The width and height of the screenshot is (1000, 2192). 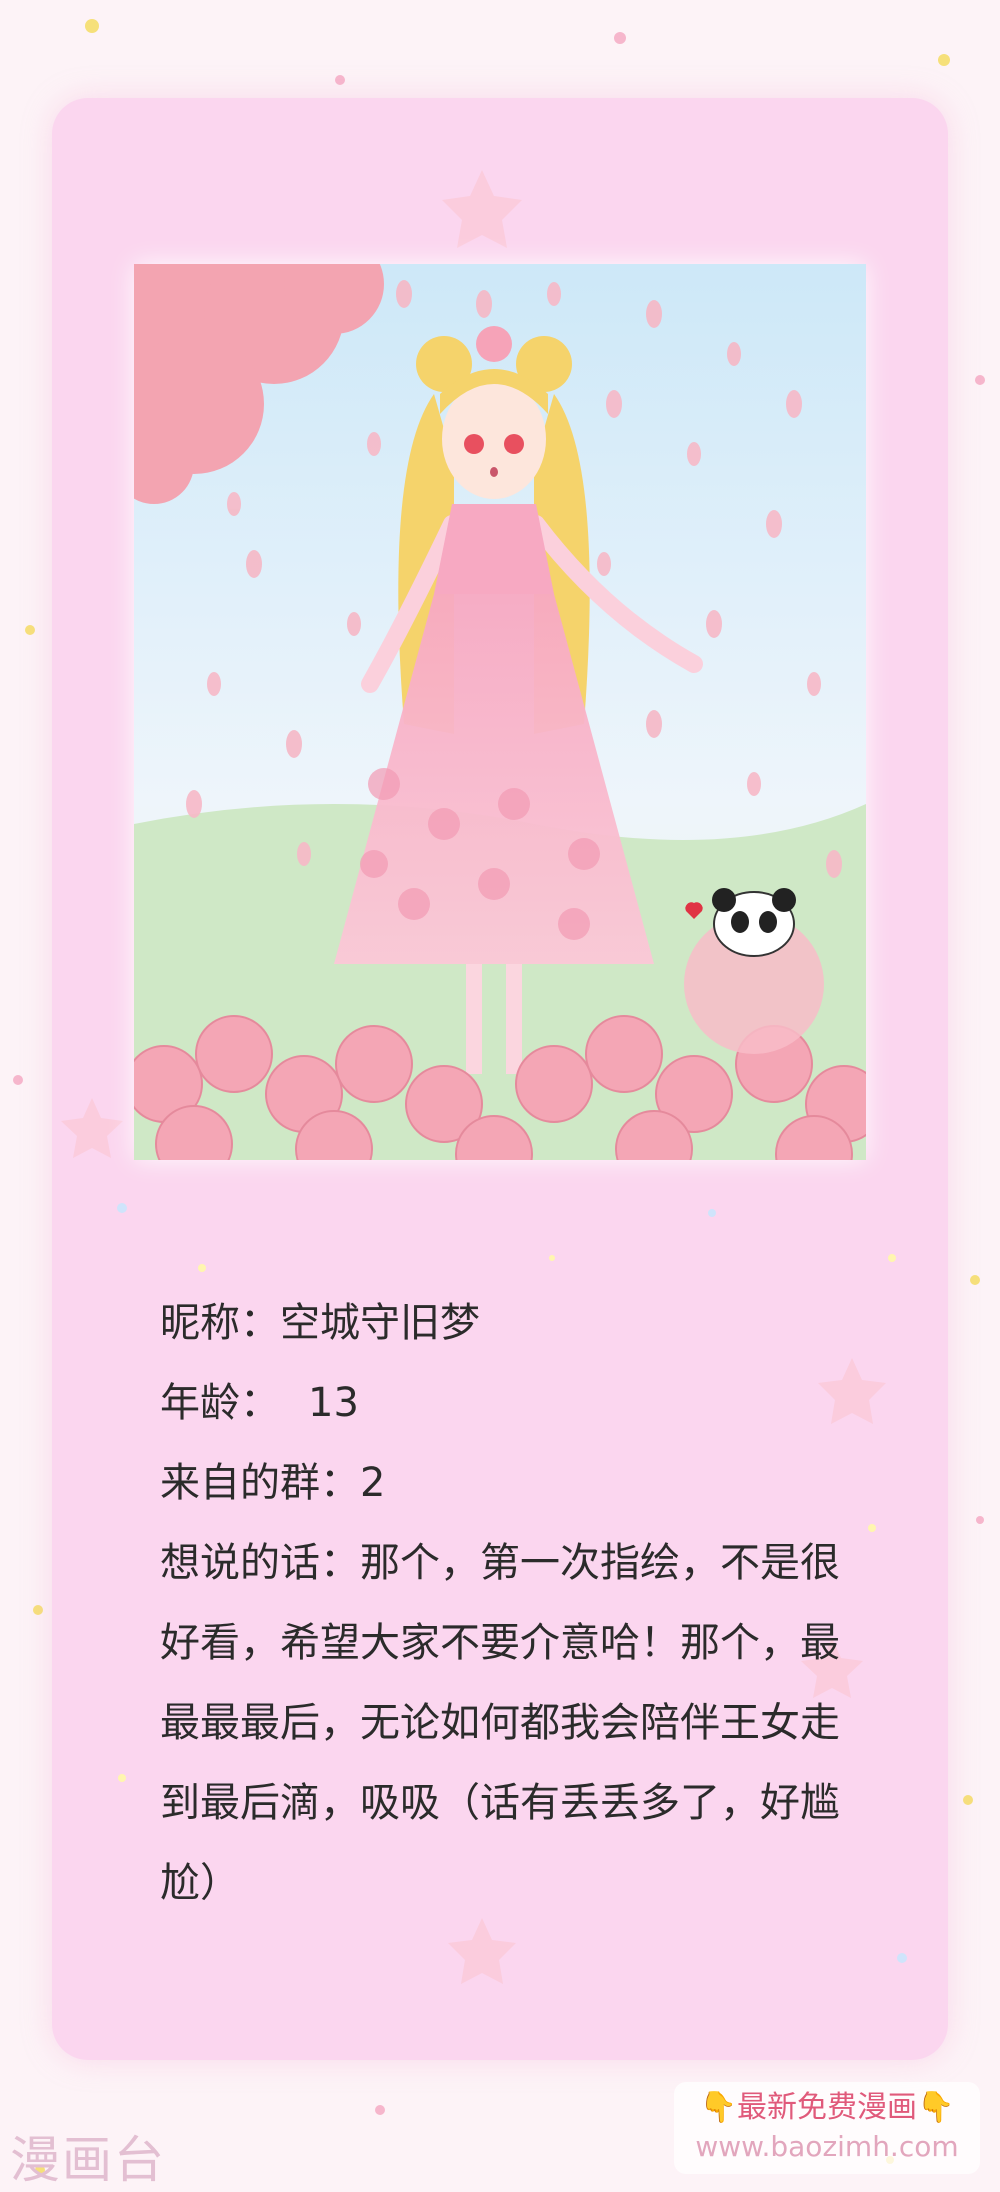 I want to click on group-value: 2, so click(x=373, y=1483).